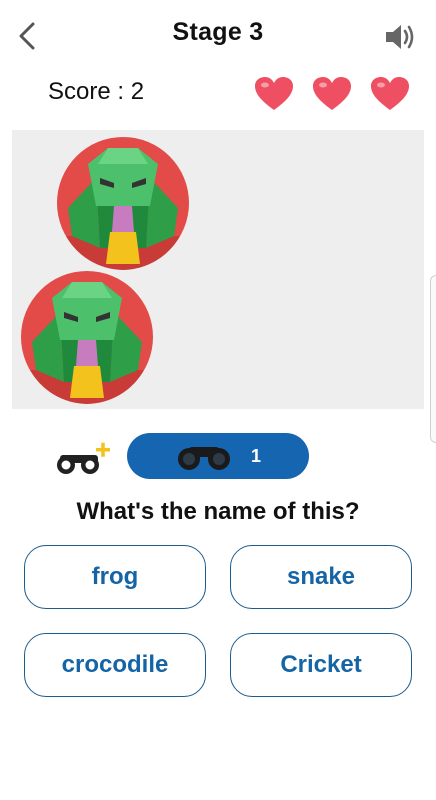  Describe the element at coordinates (218, 511) in the screenshot. I see `question-text: What's the name of this?` at that location.